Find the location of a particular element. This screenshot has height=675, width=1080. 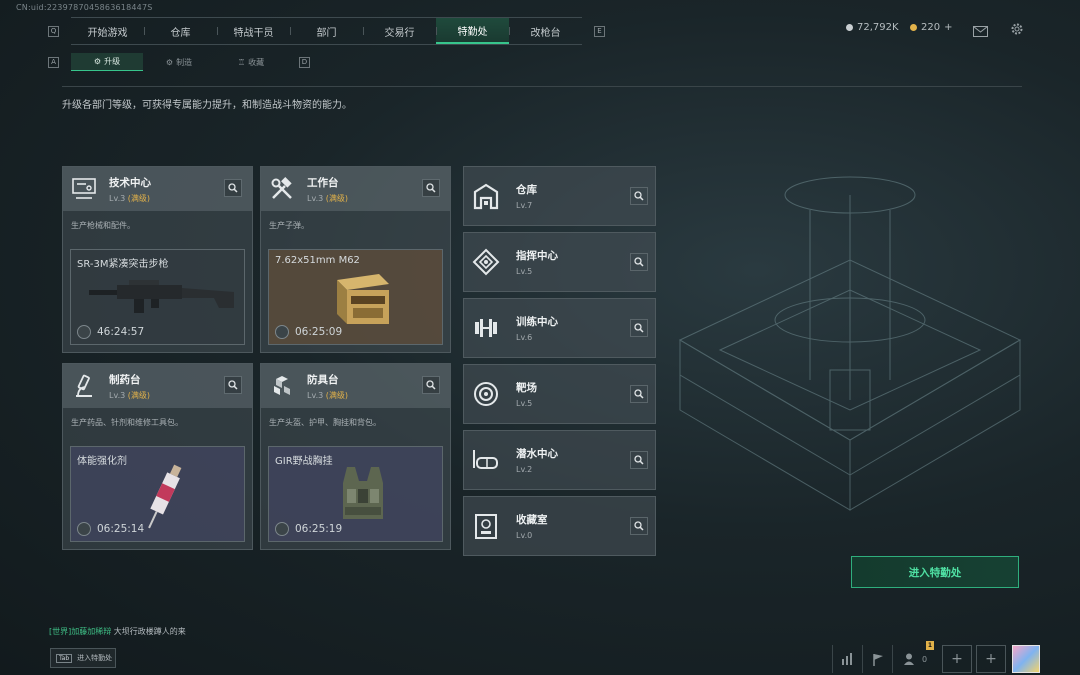

card-level: Lv.0 is located at coordinates (524, 535).